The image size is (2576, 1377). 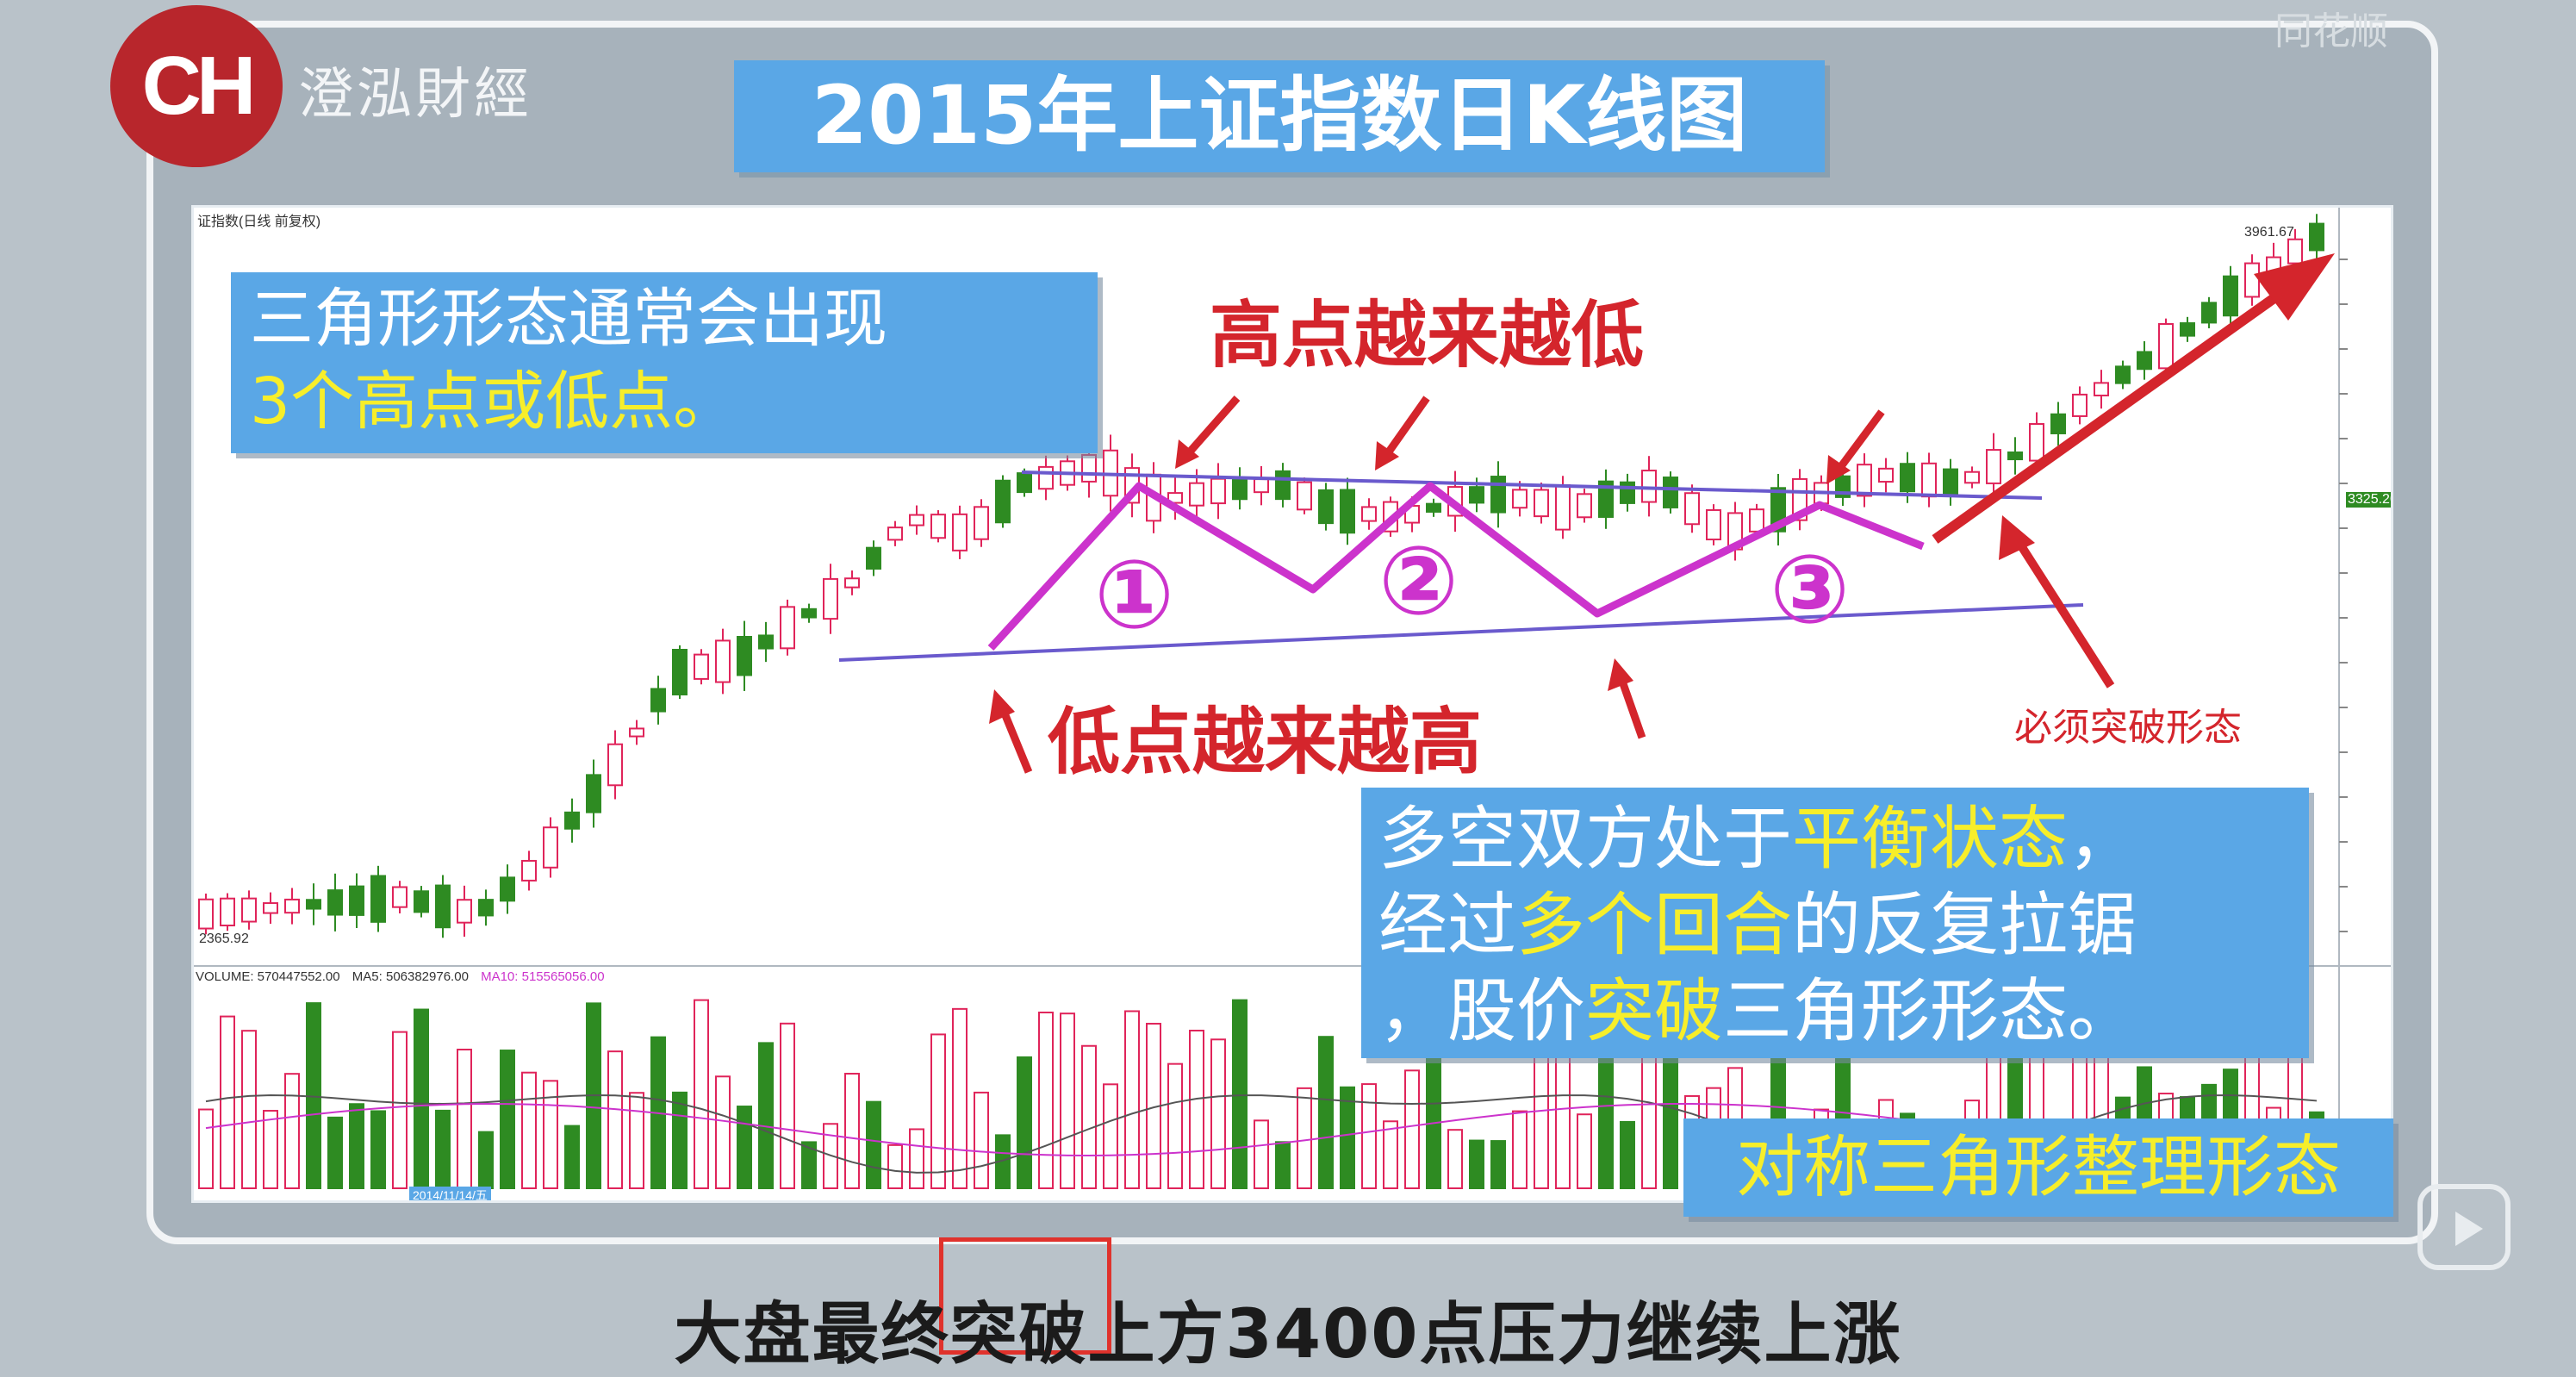 What do you see at coordinates (493, 401) in the screenshot?
I see `callout-line-highlight: 3个高点或低点。` at bounding box center [493, 401].